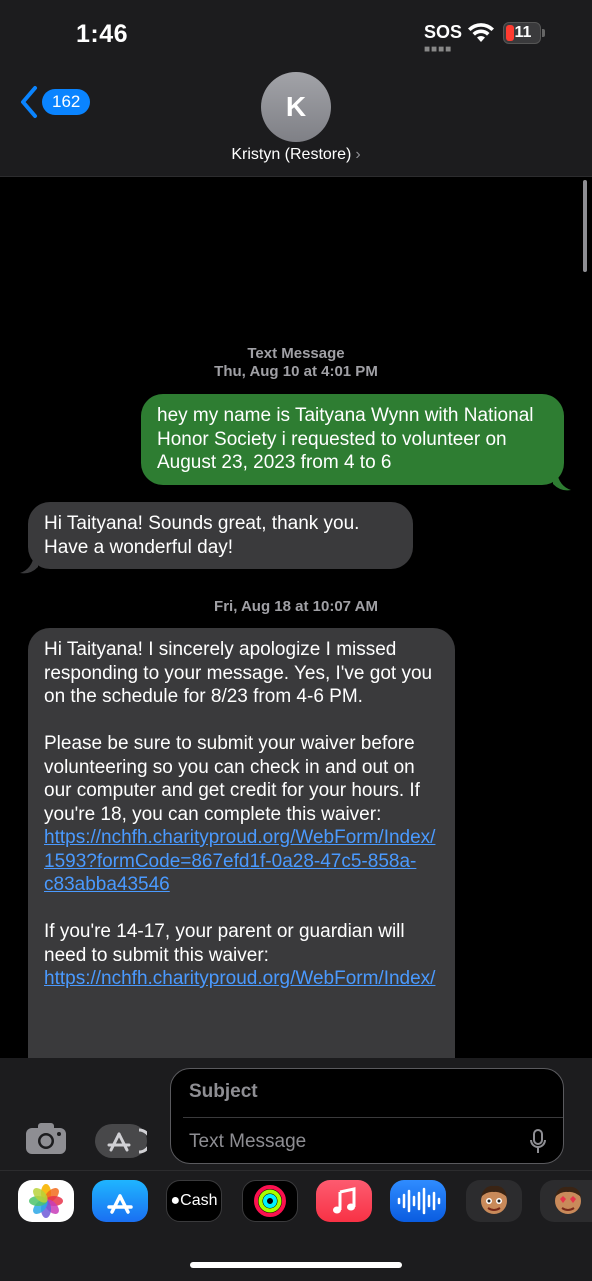 Image resolution: width=592 pixels, height=1281 pixels. I want to click on home-indicator, so click(296, 1265).